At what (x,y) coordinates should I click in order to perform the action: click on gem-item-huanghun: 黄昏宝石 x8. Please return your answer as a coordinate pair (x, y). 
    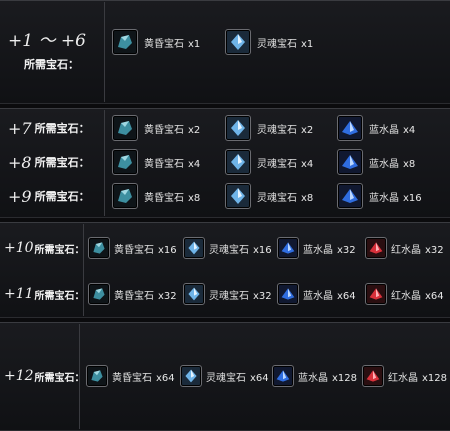
    Looking at the image, I should click on (156, 196).